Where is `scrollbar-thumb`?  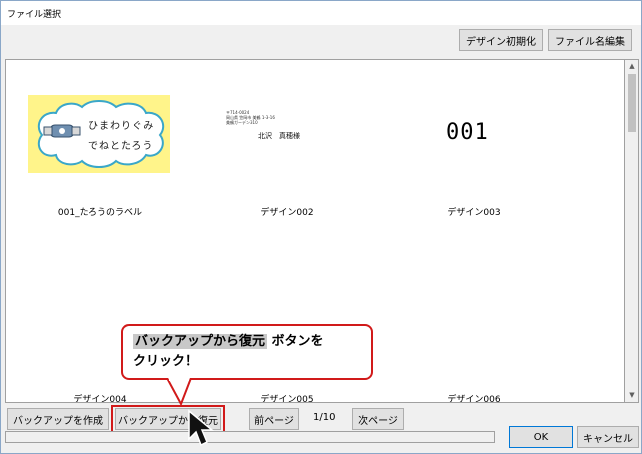
scrollbar-thumb is located at coordinates (632, 103).